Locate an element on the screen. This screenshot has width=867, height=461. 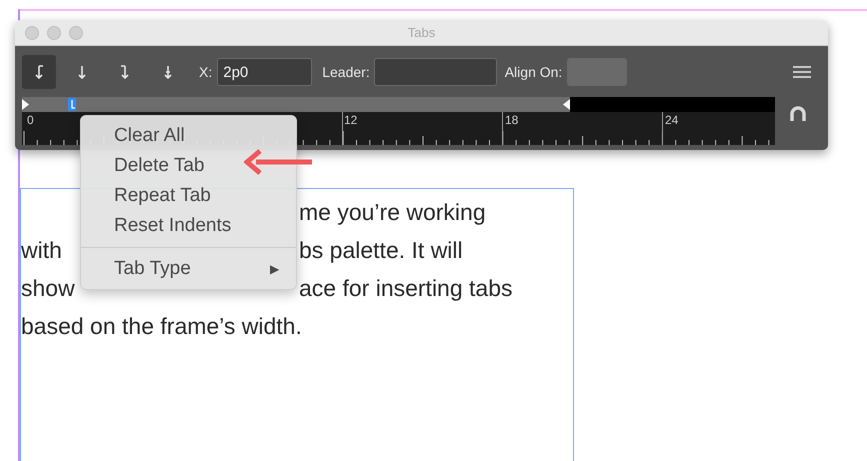
body-text: with is located at coordinates (41, 249).